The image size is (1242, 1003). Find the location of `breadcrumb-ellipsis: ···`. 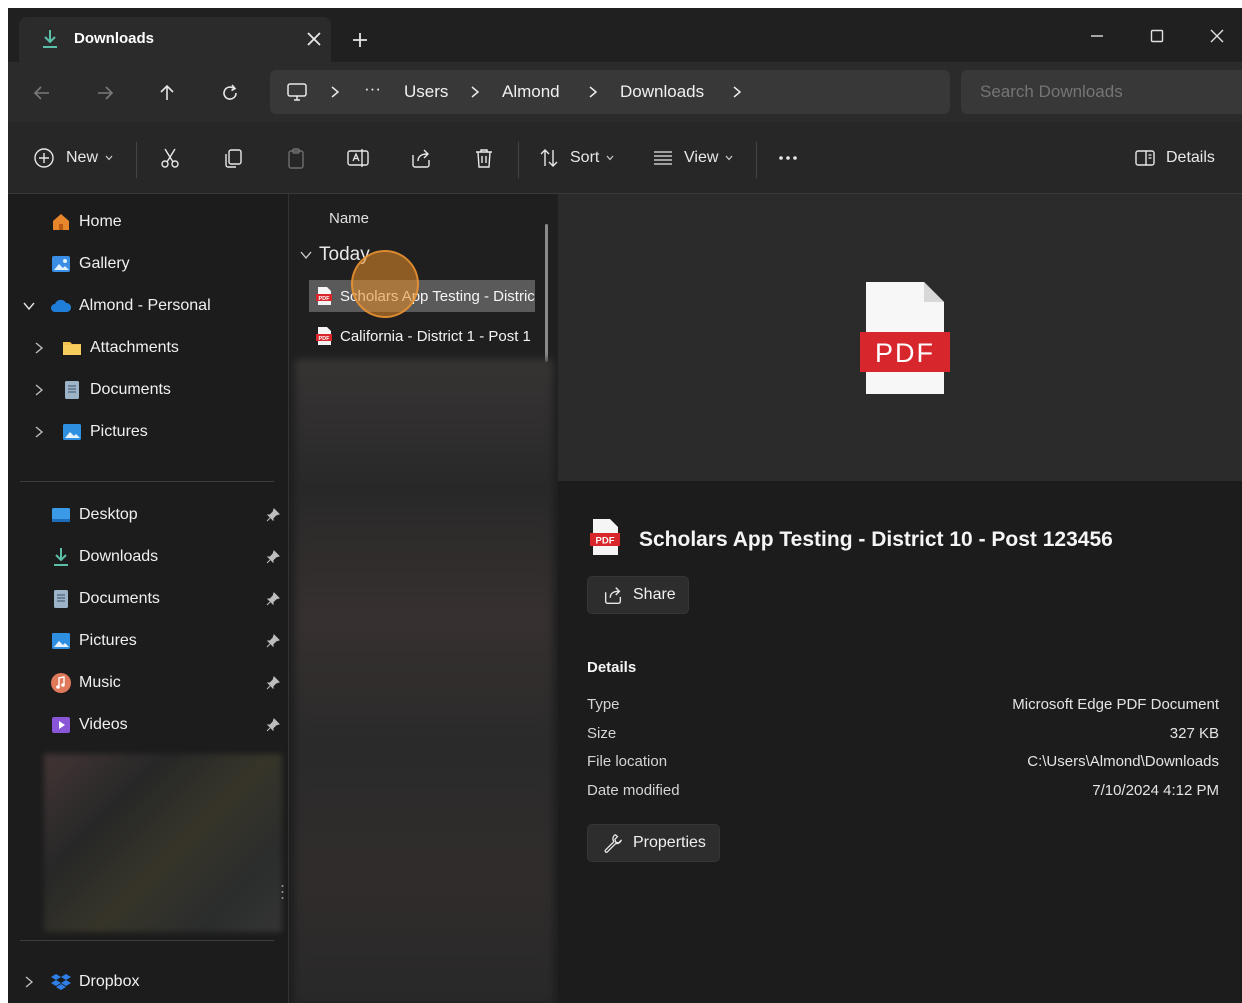

breadcrumb-ellipsis: ··· is located at coordinates (372, 89).